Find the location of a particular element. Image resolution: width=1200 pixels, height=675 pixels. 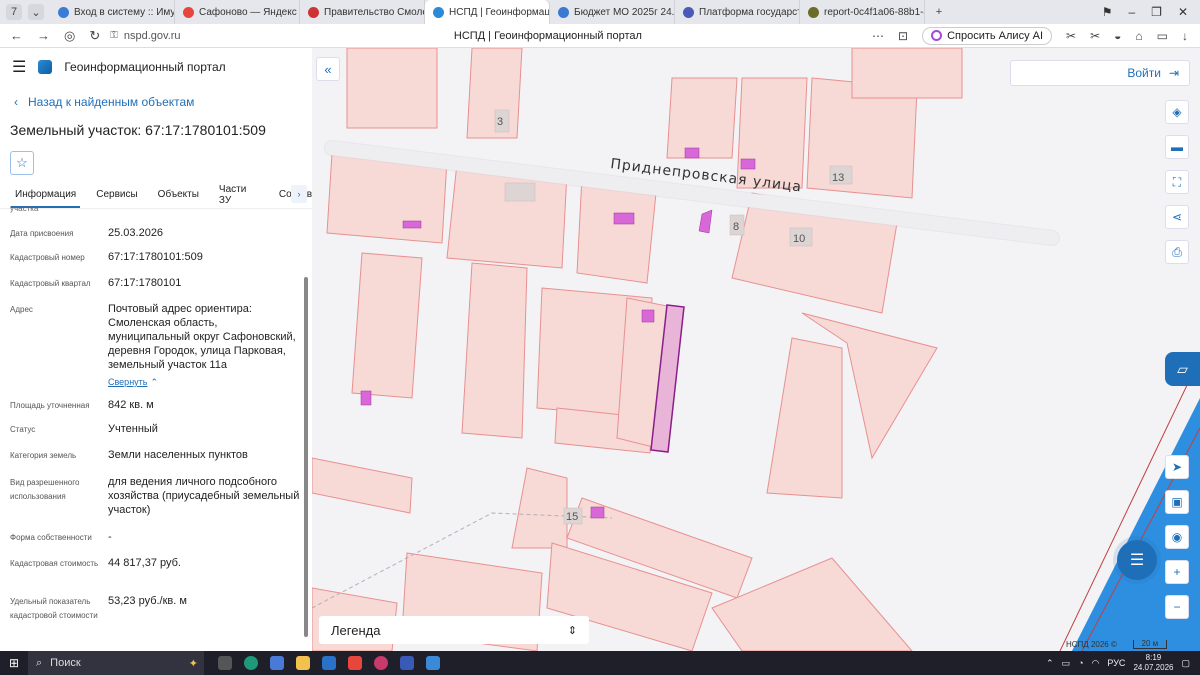

volume-icon: ◔ is located at coordinates (1080, 663).